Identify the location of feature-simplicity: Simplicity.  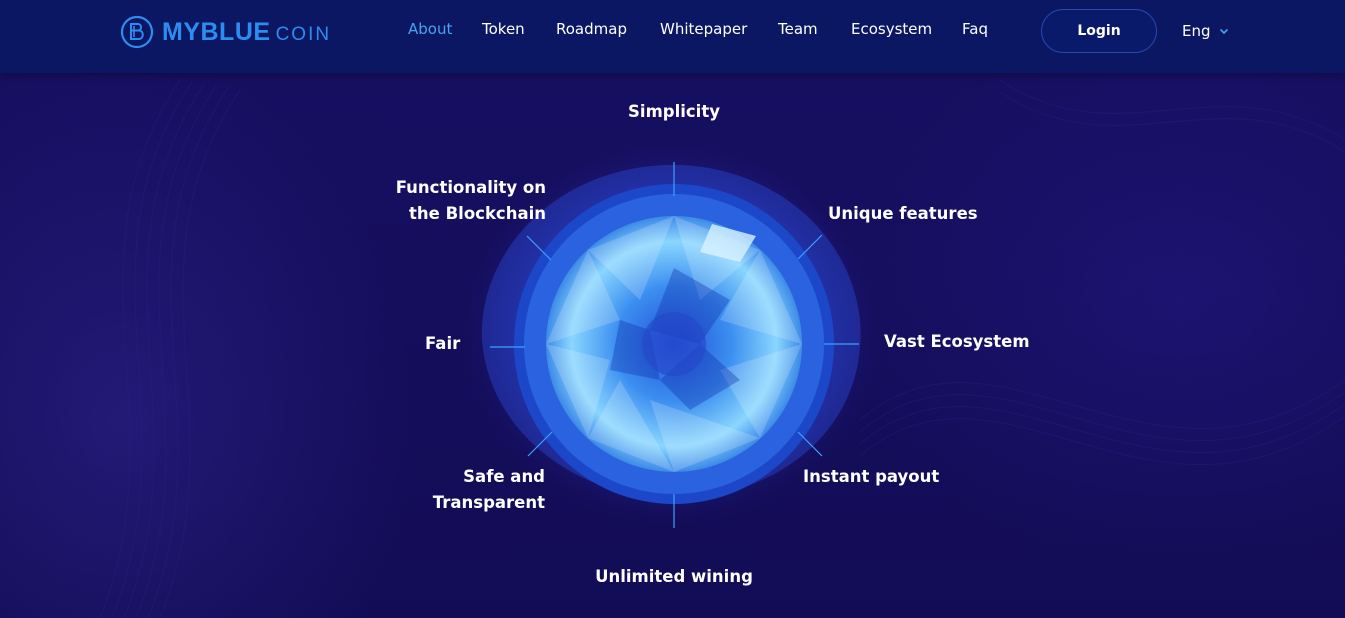
(674, 111).